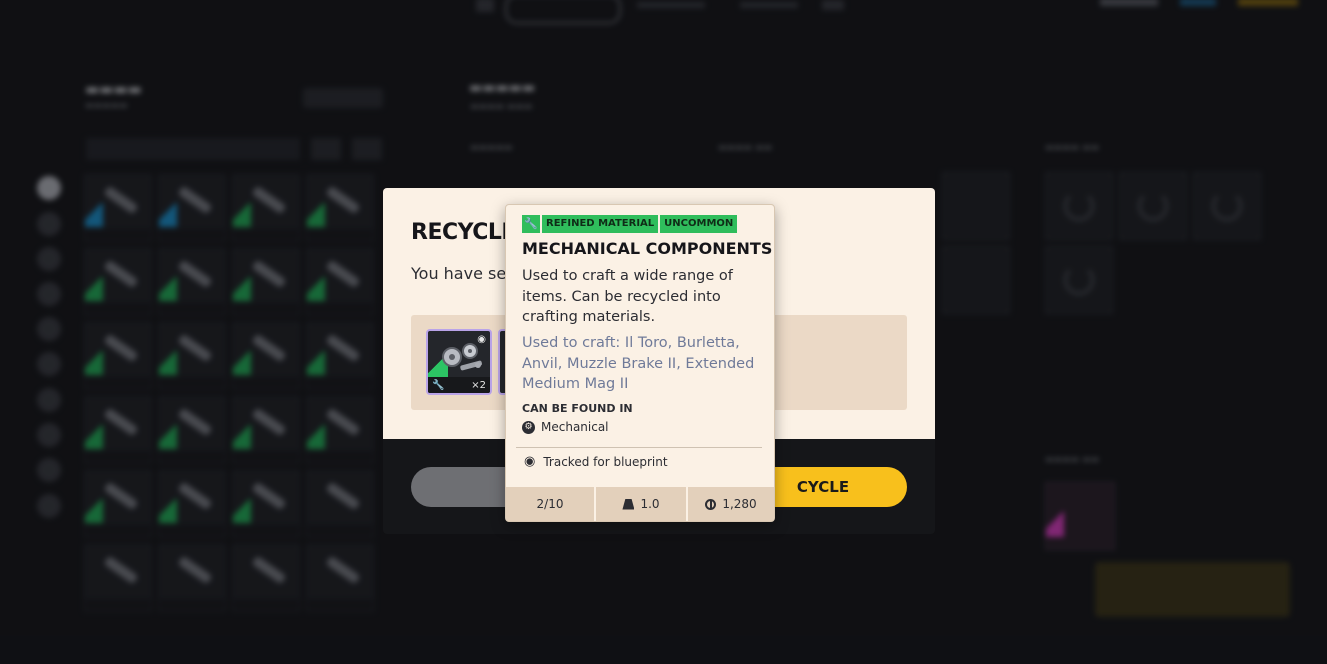 The width and height of the screenshot is (1327, 664). What do you see at coordinates (491, 148) in the screenshot?
I see `equipment-label: ▬▬▬▬▬` at bounding box center [491, 148].